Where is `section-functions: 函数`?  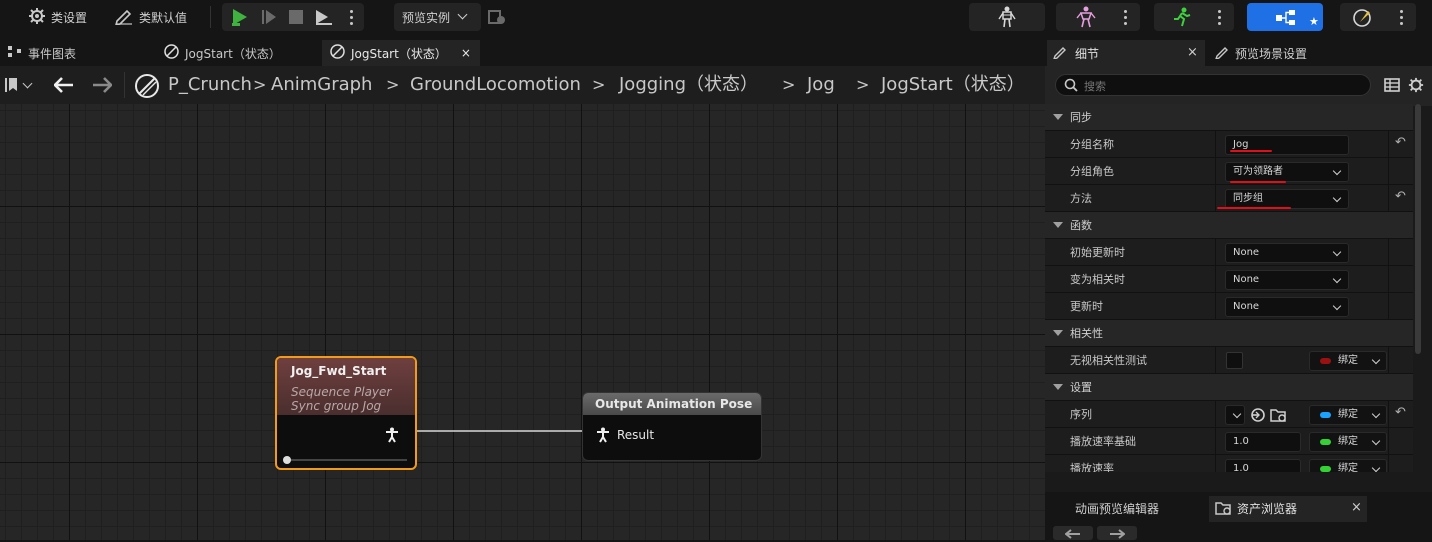
section-functions: 函数 is located at coordinates (1229, 225).